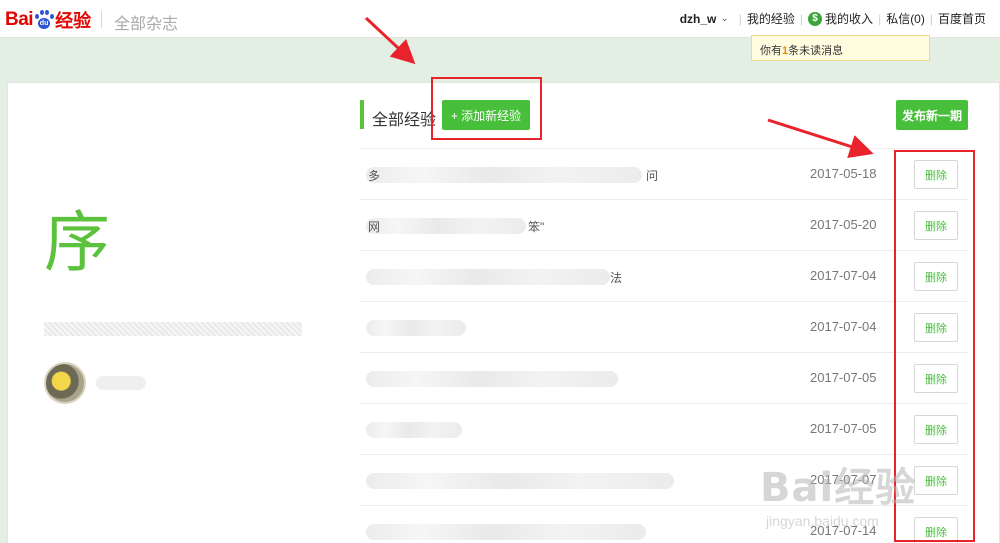 The image size is (1000, 543). What do you see at coordinates (820, 138) in the screenshot?
I see `arrow-to-delete-column` at bounding box center [820, 138].